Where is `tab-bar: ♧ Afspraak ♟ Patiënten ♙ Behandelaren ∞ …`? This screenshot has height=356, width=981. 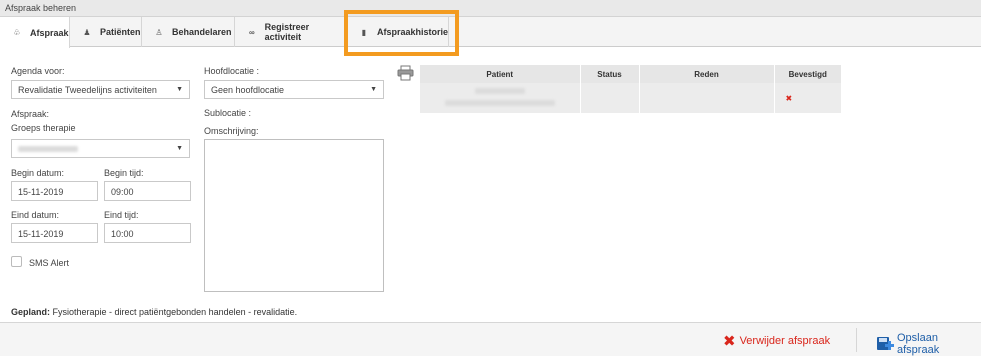 tab-bar: ♧ Afspraak ♟ Patiënten ♙ Behandelaren ∞ … is located at coordinates (490, 32).